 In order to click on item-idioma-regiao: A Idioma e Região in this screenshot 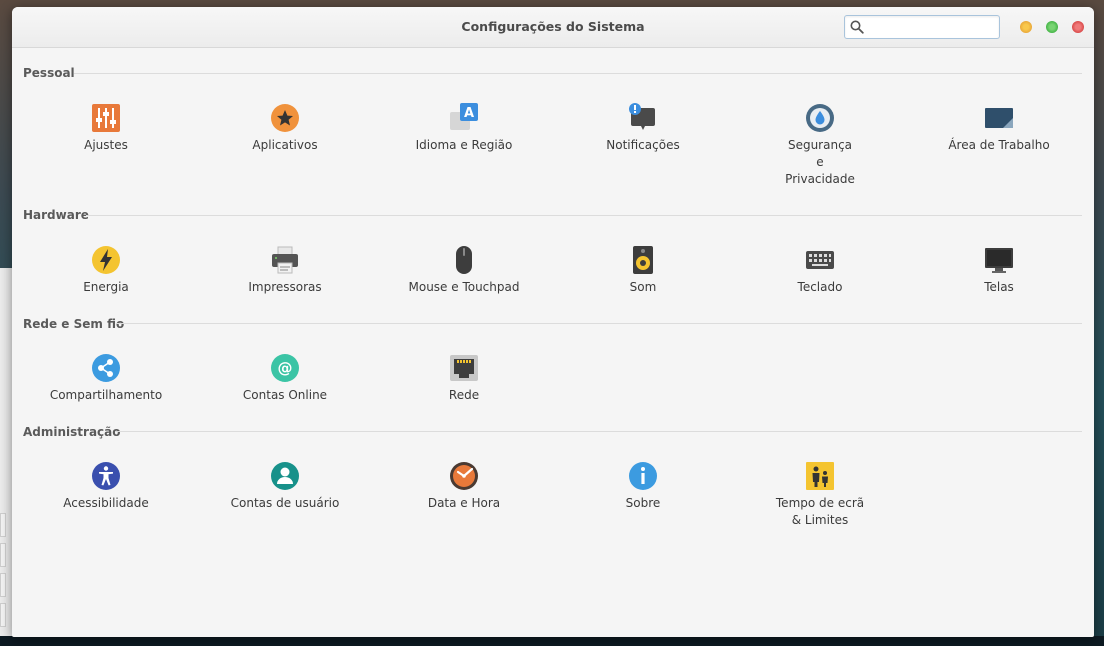, I will do `click(464, 128)`.